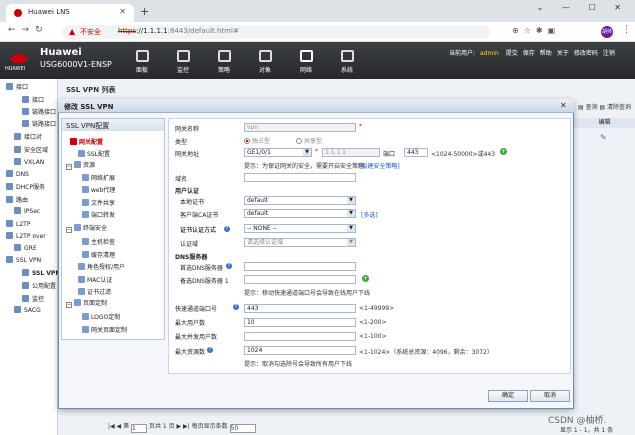  I want to click on max-users-input: 10, so click(300, 322).